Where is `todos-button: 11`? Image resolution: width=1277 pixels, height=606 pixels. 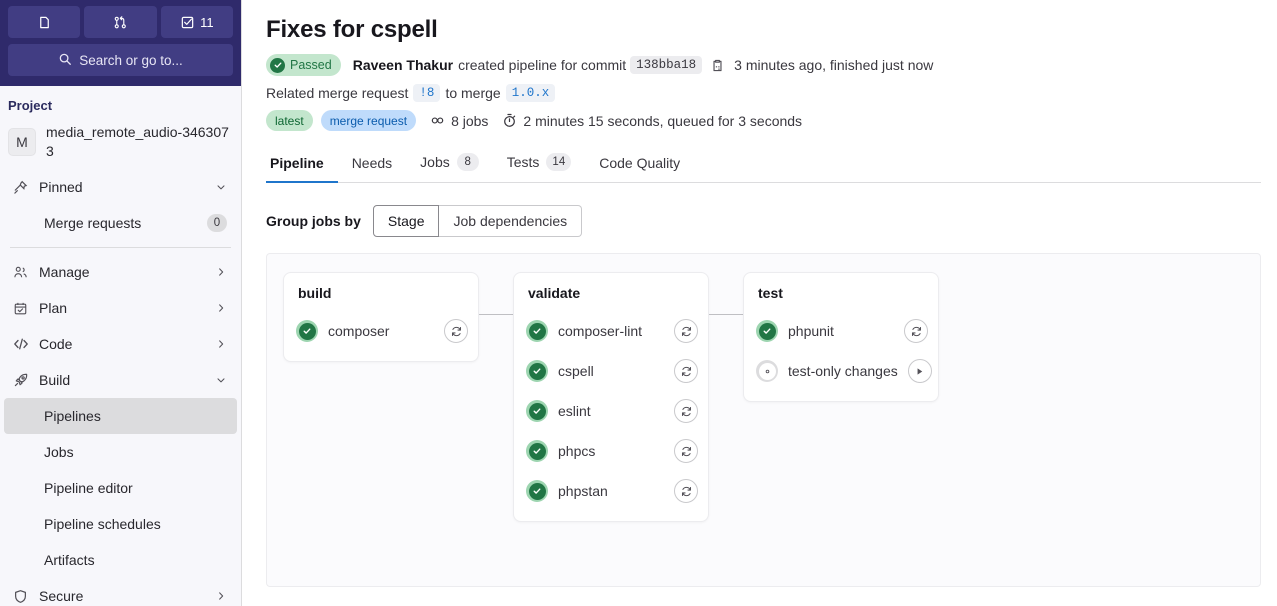 todos-button: 11 is located at coordinates (196, 22).